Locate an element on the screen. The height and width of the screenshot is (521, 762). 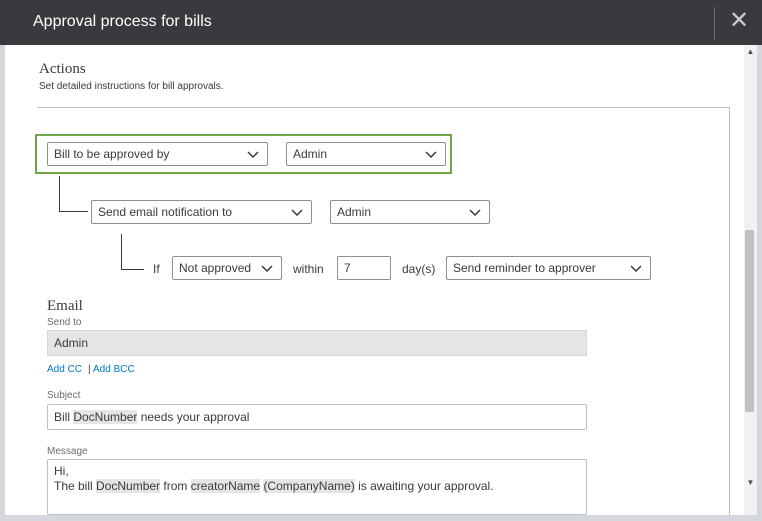
actions-divider is located at coordinates (383, 107).